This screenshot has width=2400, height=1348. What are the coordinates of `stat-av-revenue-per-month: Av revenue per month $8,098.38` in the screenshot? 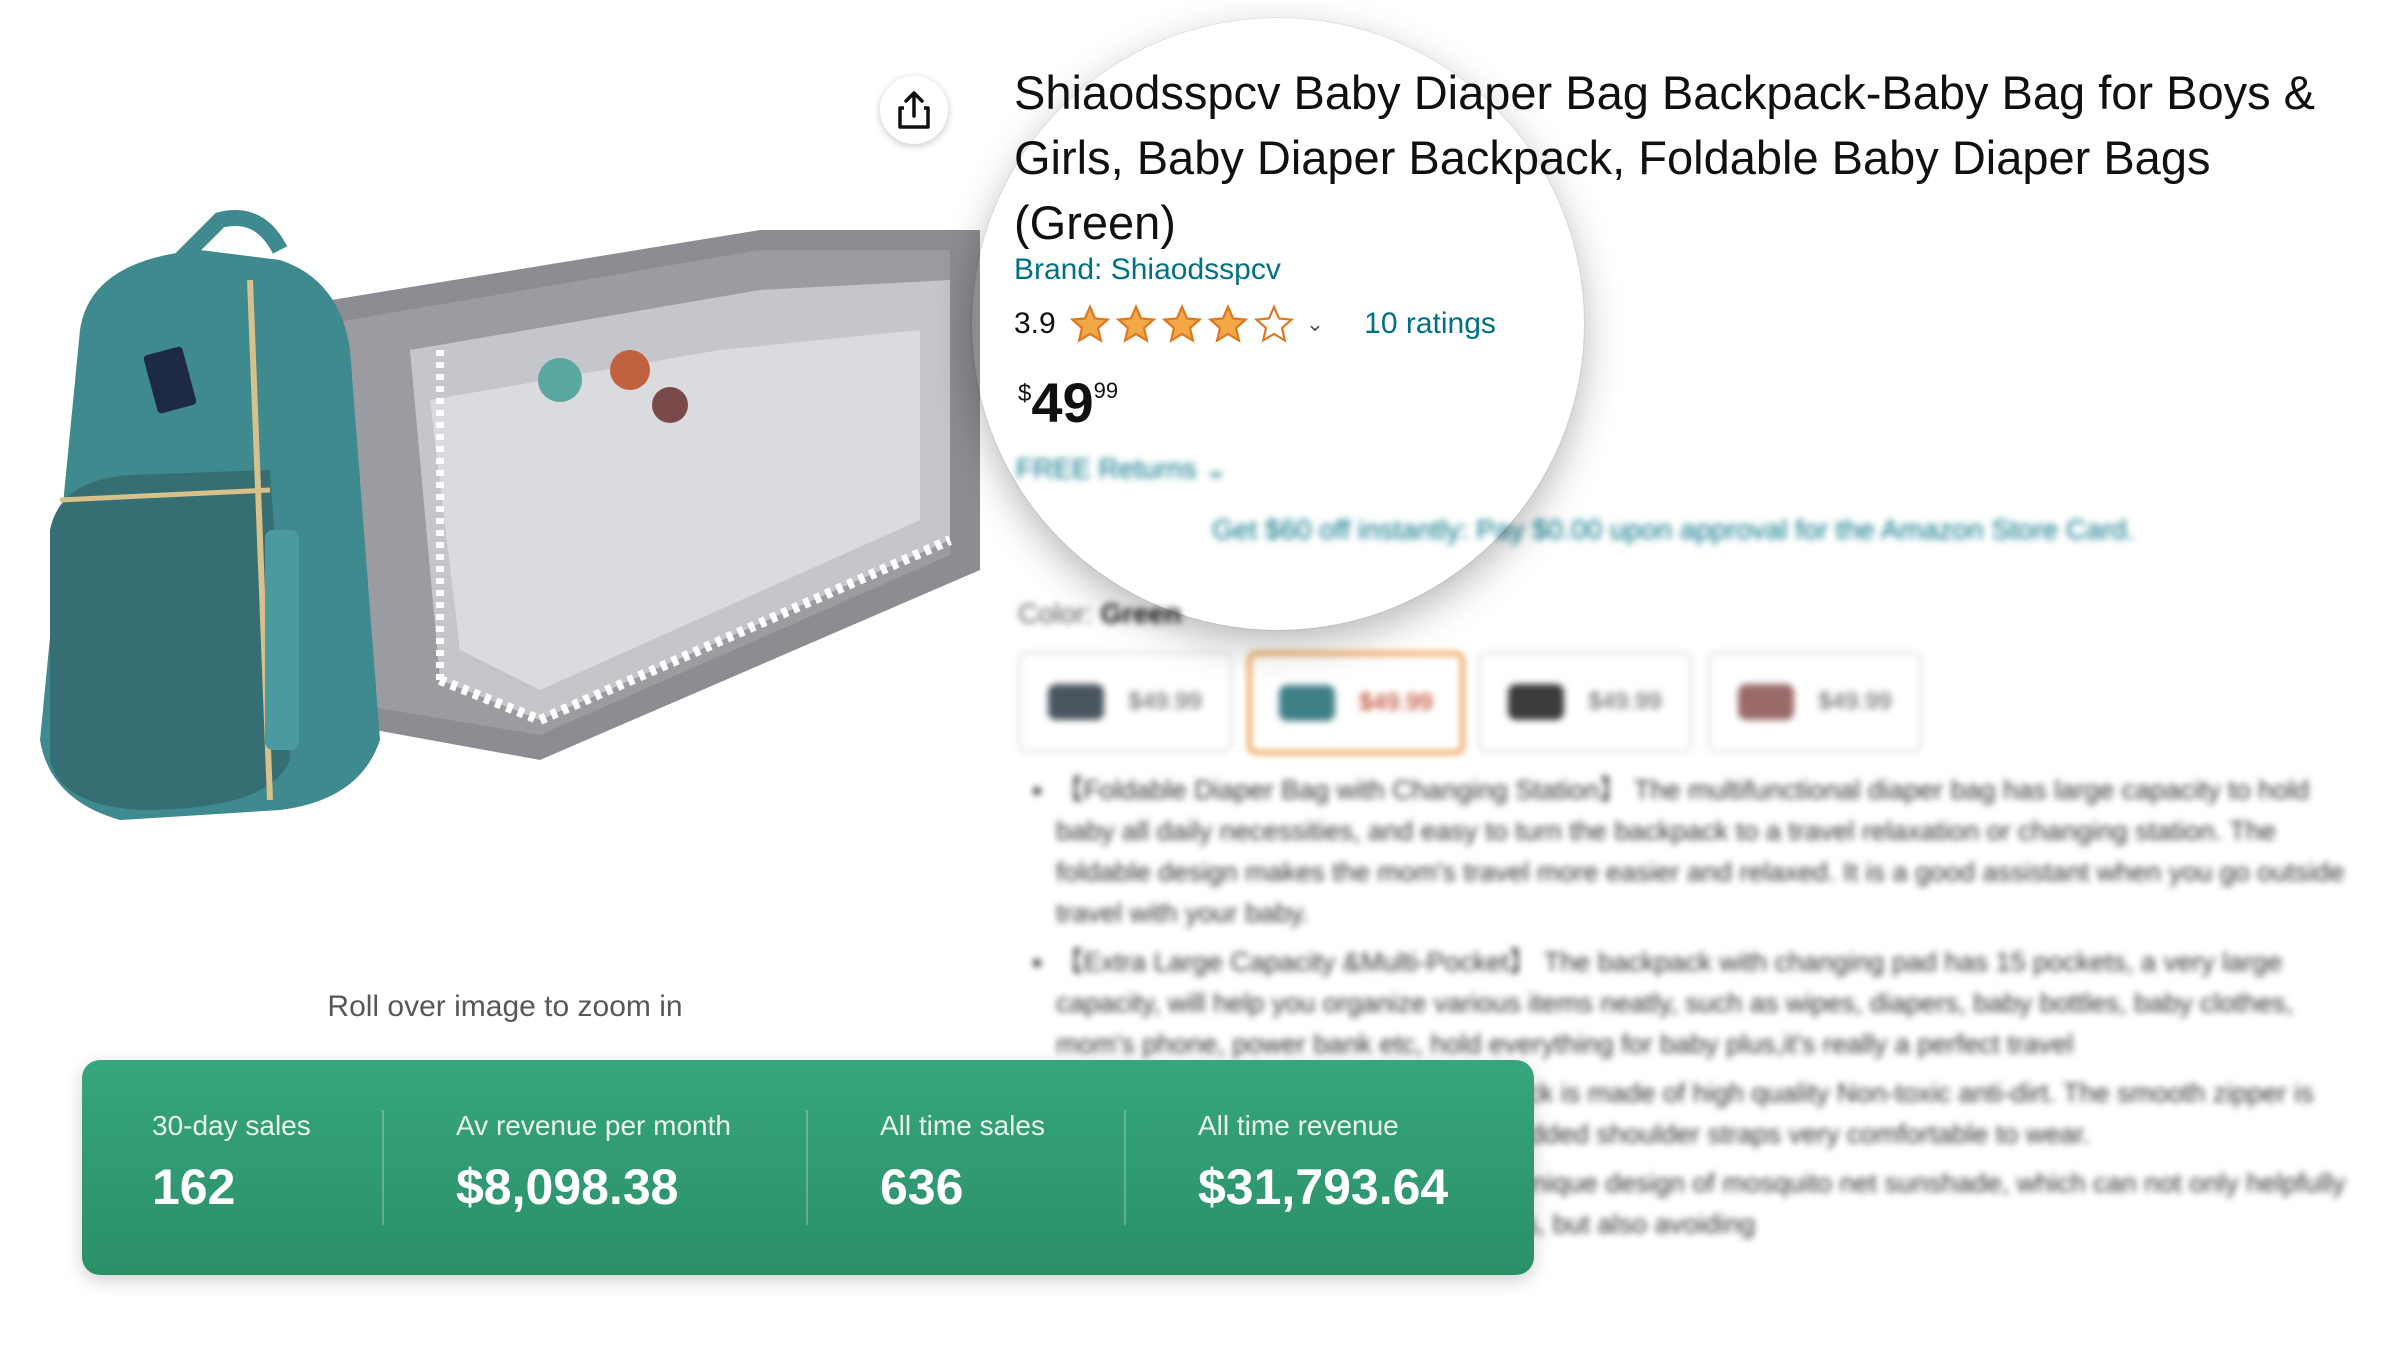 It's located at (631, 1167).